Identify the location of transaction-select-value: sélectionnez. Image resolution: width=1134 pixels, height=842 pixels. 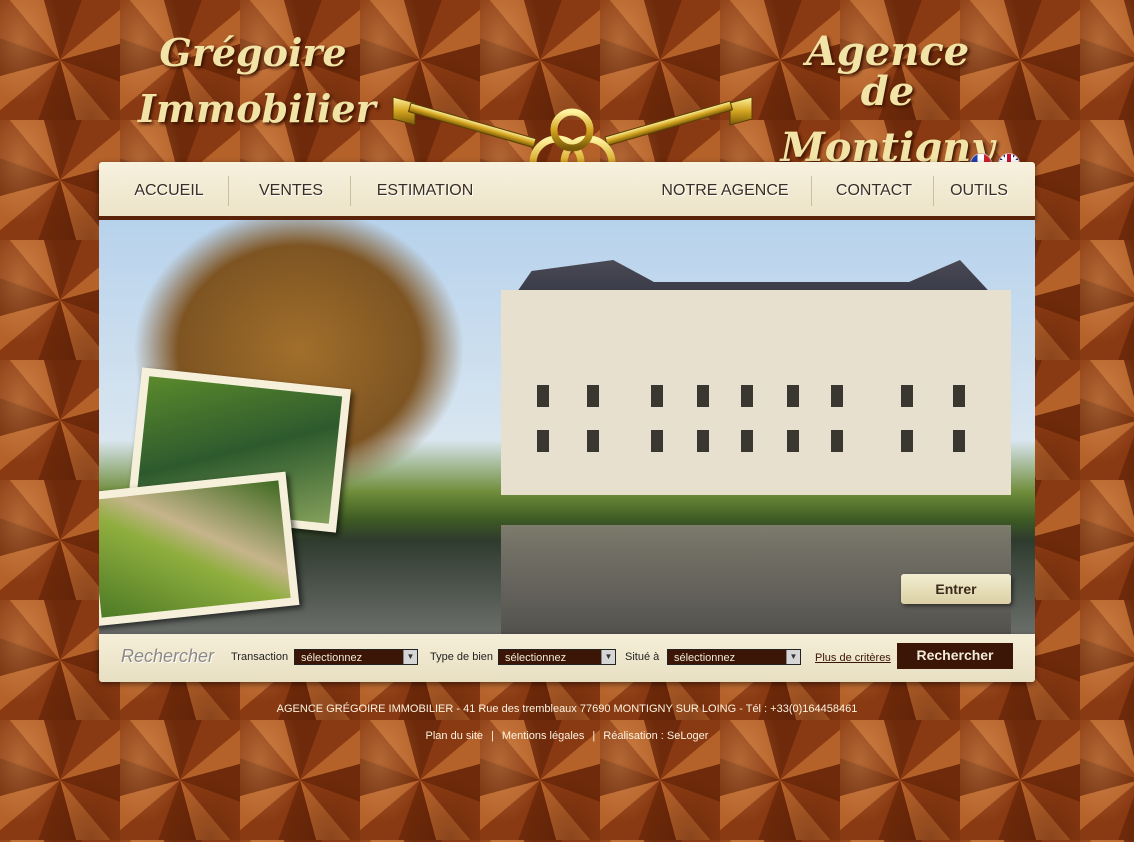
(332, 658).